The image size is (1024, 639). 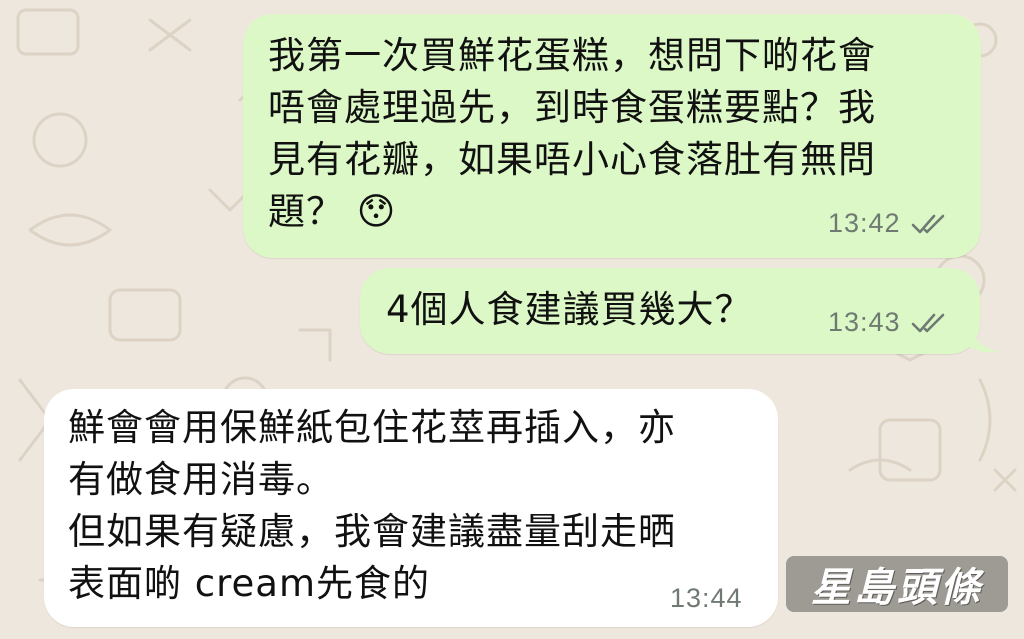 I want to click on message-time: 13:44, so click(x=706, y=598).